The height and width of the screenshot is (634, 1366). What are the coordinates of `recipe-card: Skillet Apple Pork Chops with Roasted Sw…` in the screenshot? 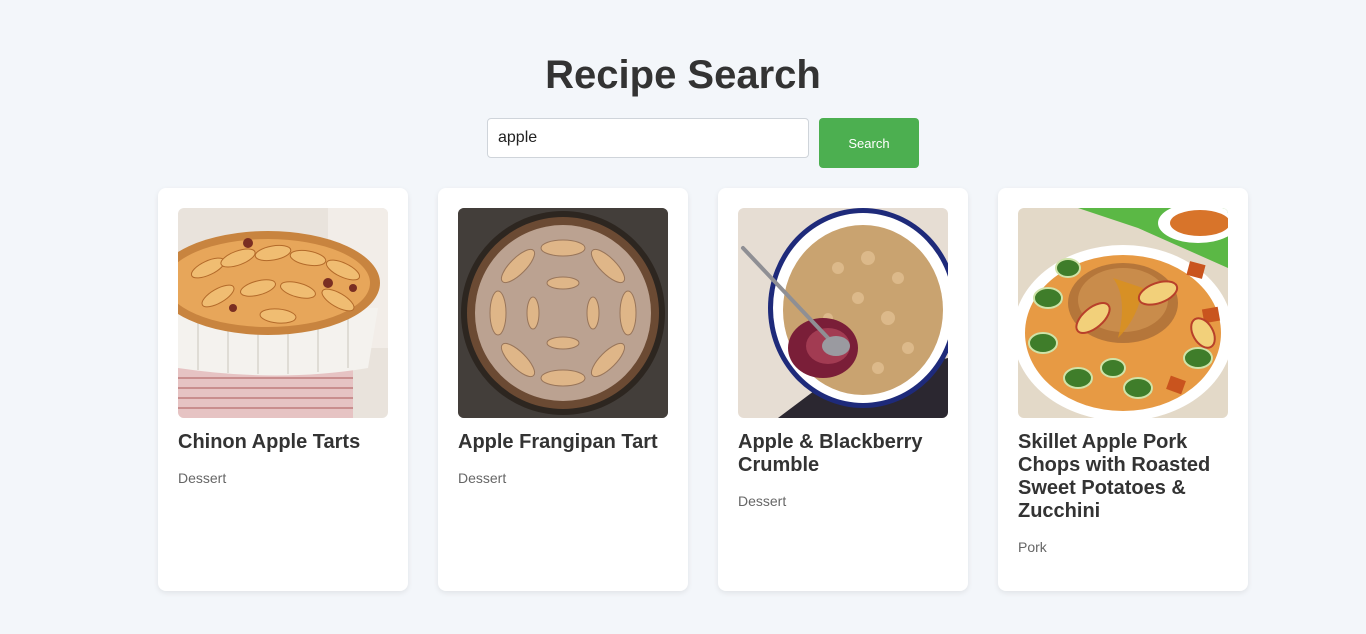 It's located at (1123, 389).